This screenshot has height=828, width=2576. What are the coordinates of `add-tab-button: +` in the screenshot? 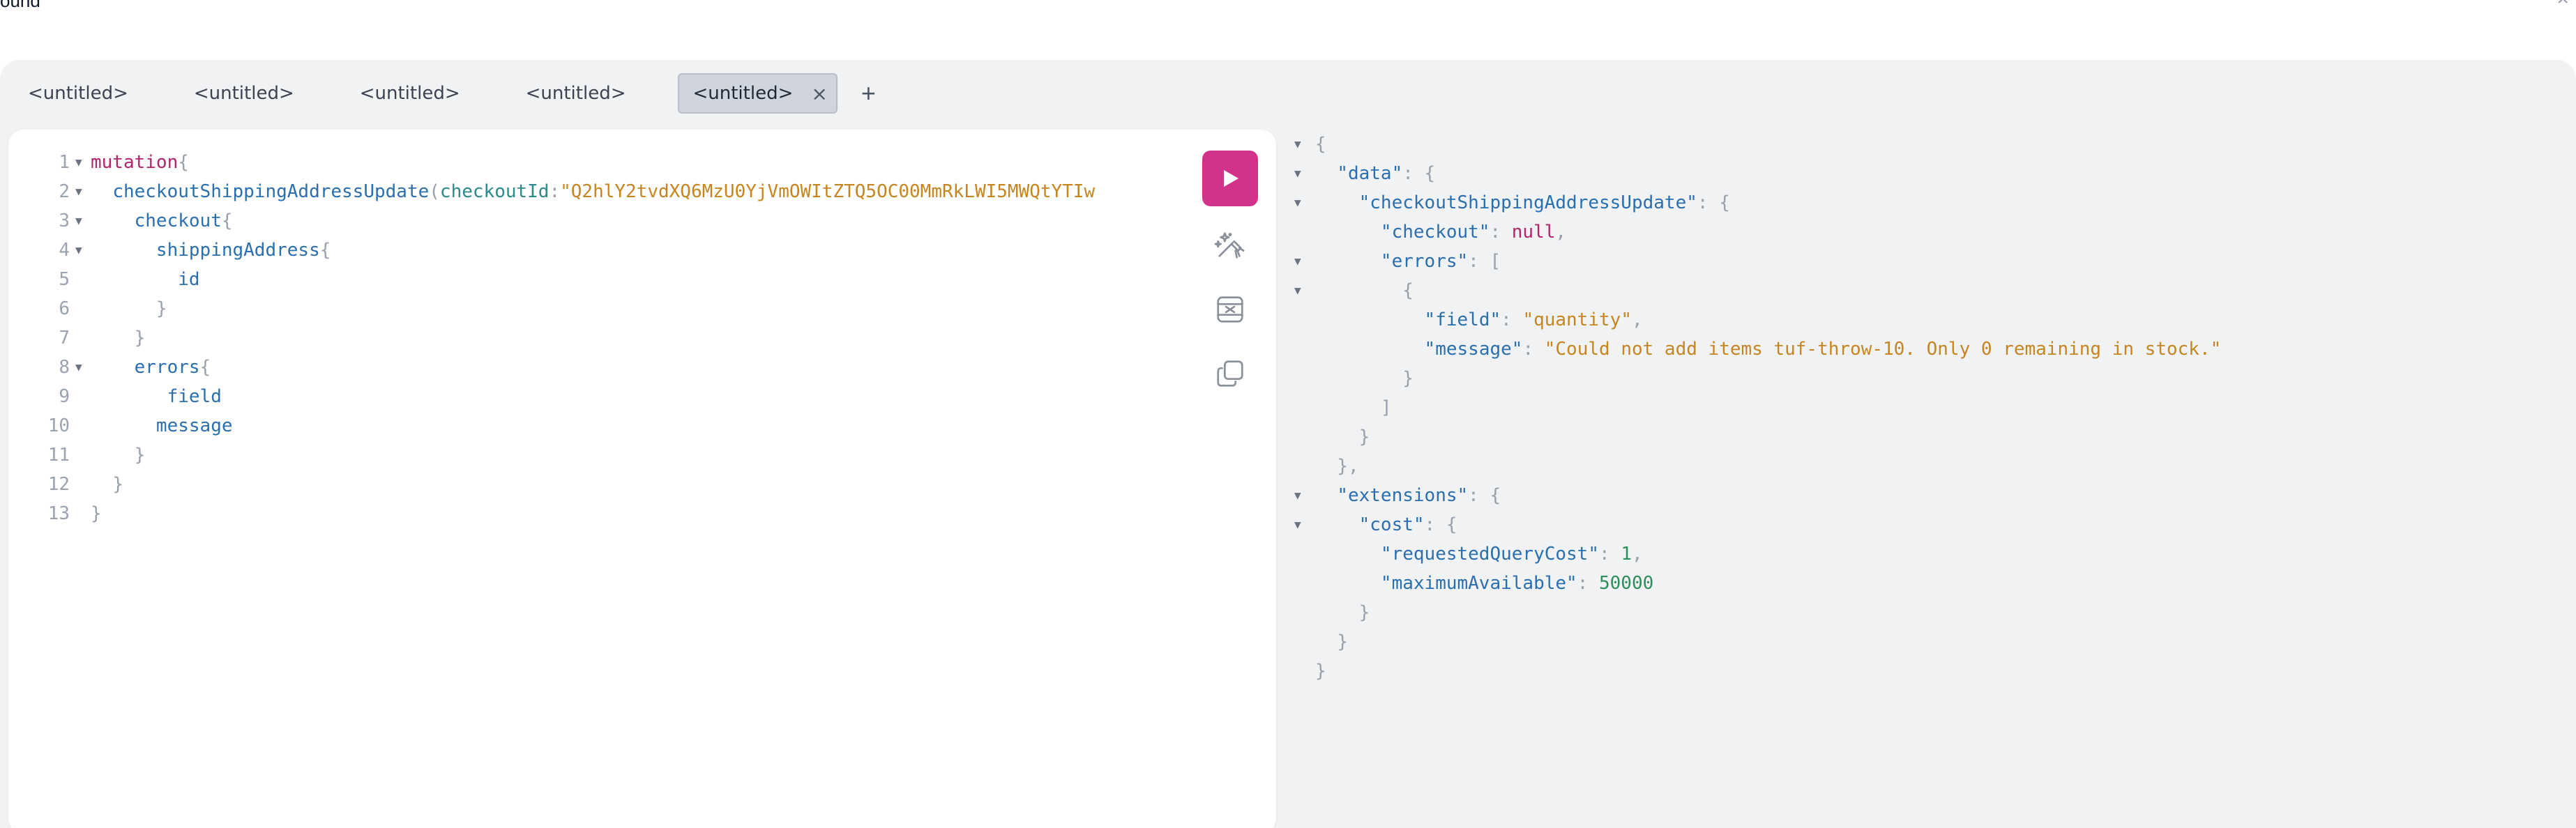 It's located at (868, 93).